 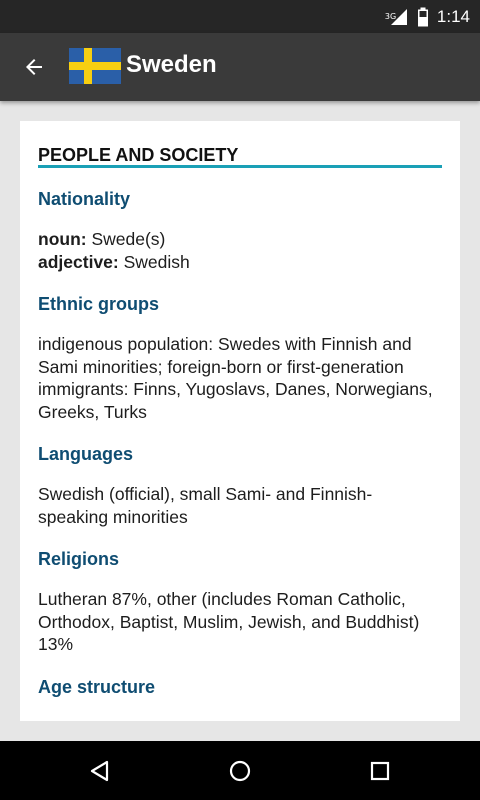 What do you see at coordinates (79, 559) in the screenshot?
I see `field-label: Religions` at bounding box center [79, 559].